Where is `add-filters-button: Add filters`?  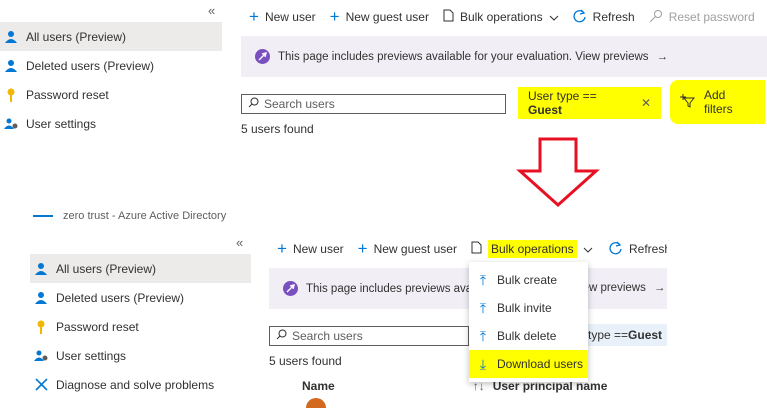 add-filters-button: Add filters is located at coordinates (717, 102).